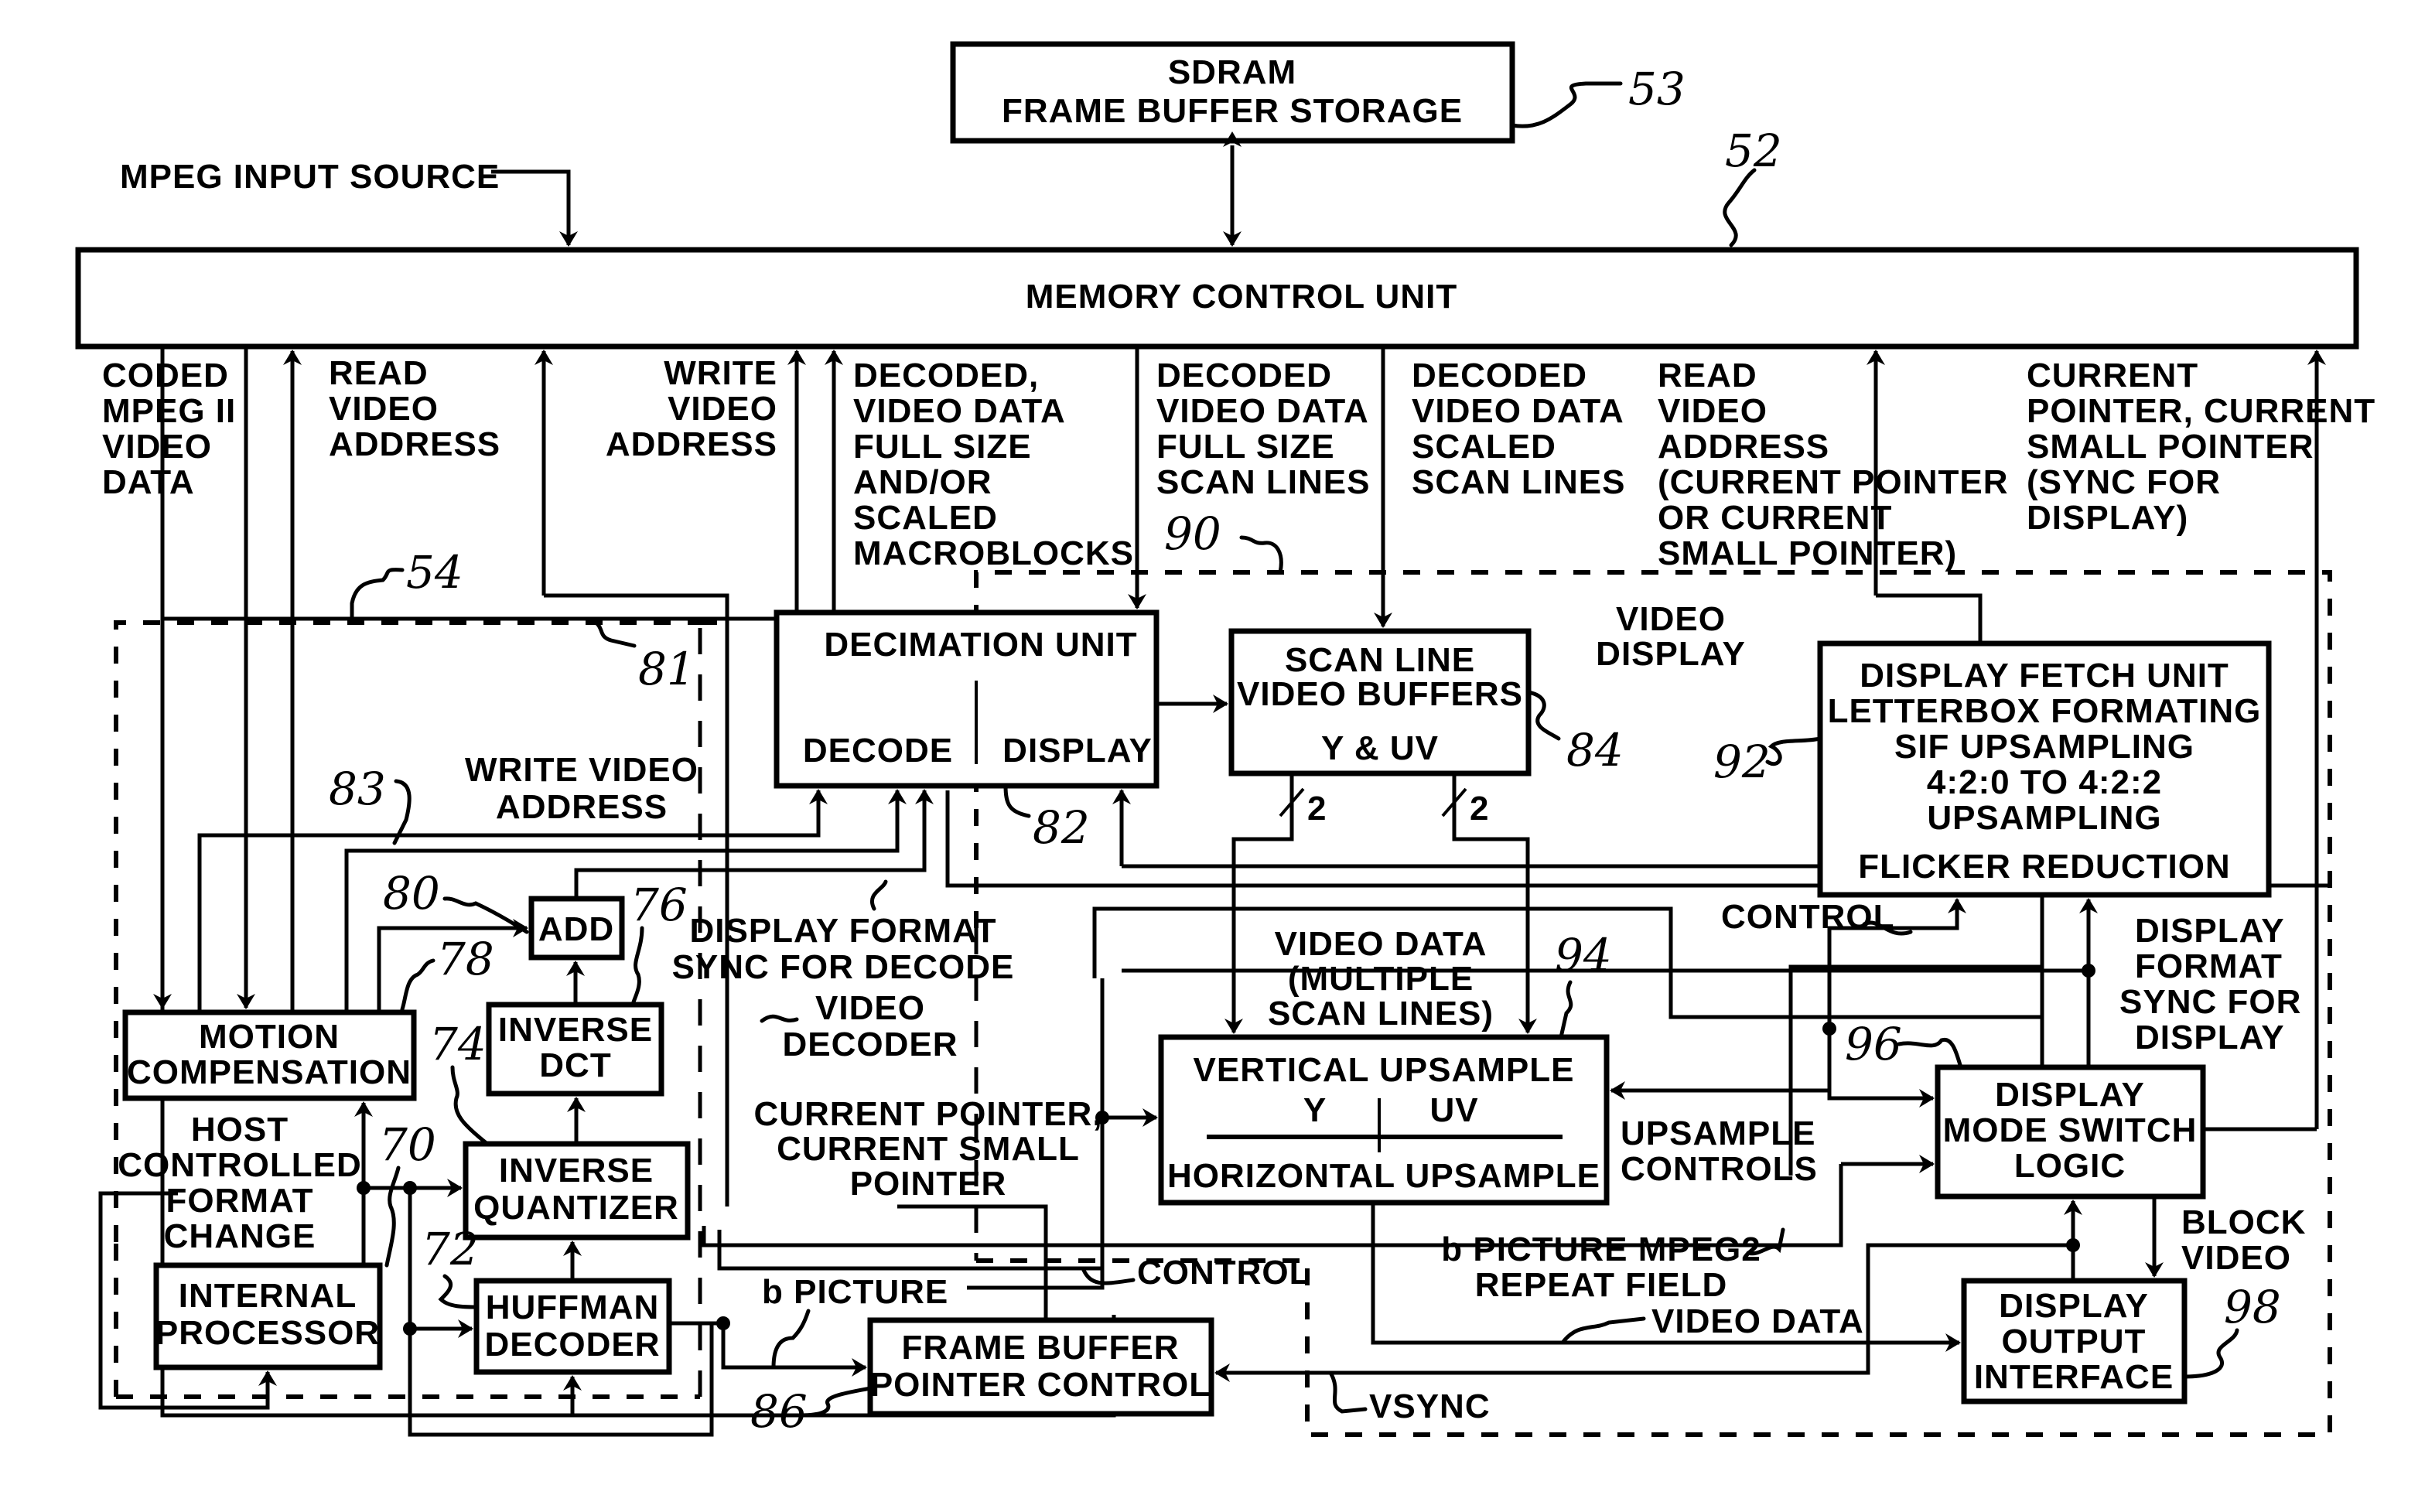 Image resolution: width=2425 pixels, height=1512 pixels. What do you see at coordinates (844, 967) in the screenshot?
I see `svg-text: SYNC FOR DECODE` at bounding box center [844, 967].